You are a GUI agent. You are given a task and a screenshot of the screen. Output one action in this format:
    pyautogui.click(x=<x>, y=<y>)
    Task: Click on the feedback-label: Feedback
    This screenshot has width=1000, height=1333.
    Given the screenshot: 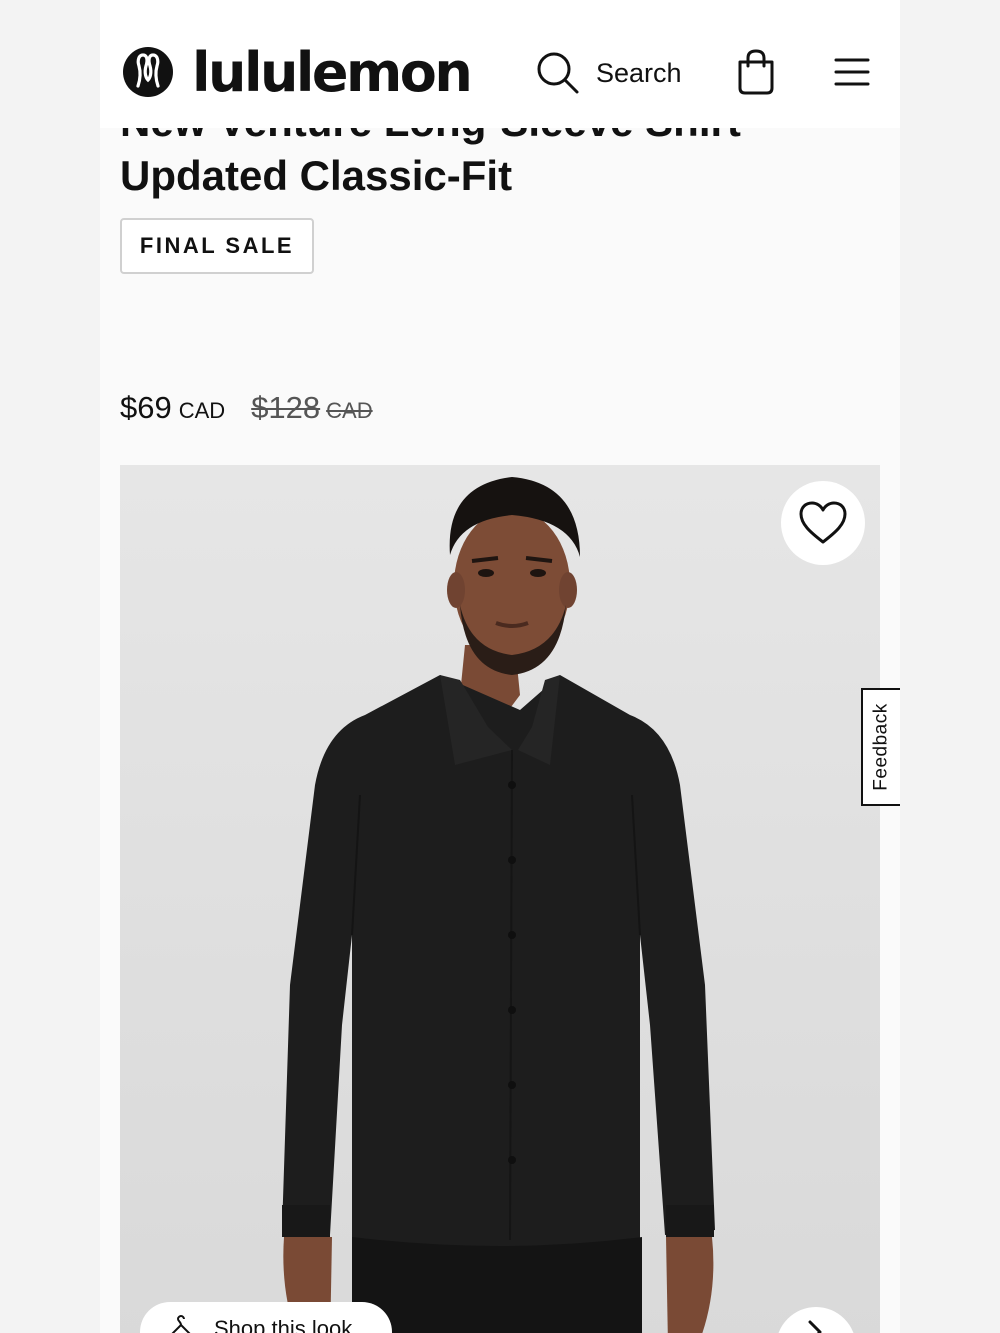 What is the action you would take?
    pyautogui.click(x=881, y=747)
    